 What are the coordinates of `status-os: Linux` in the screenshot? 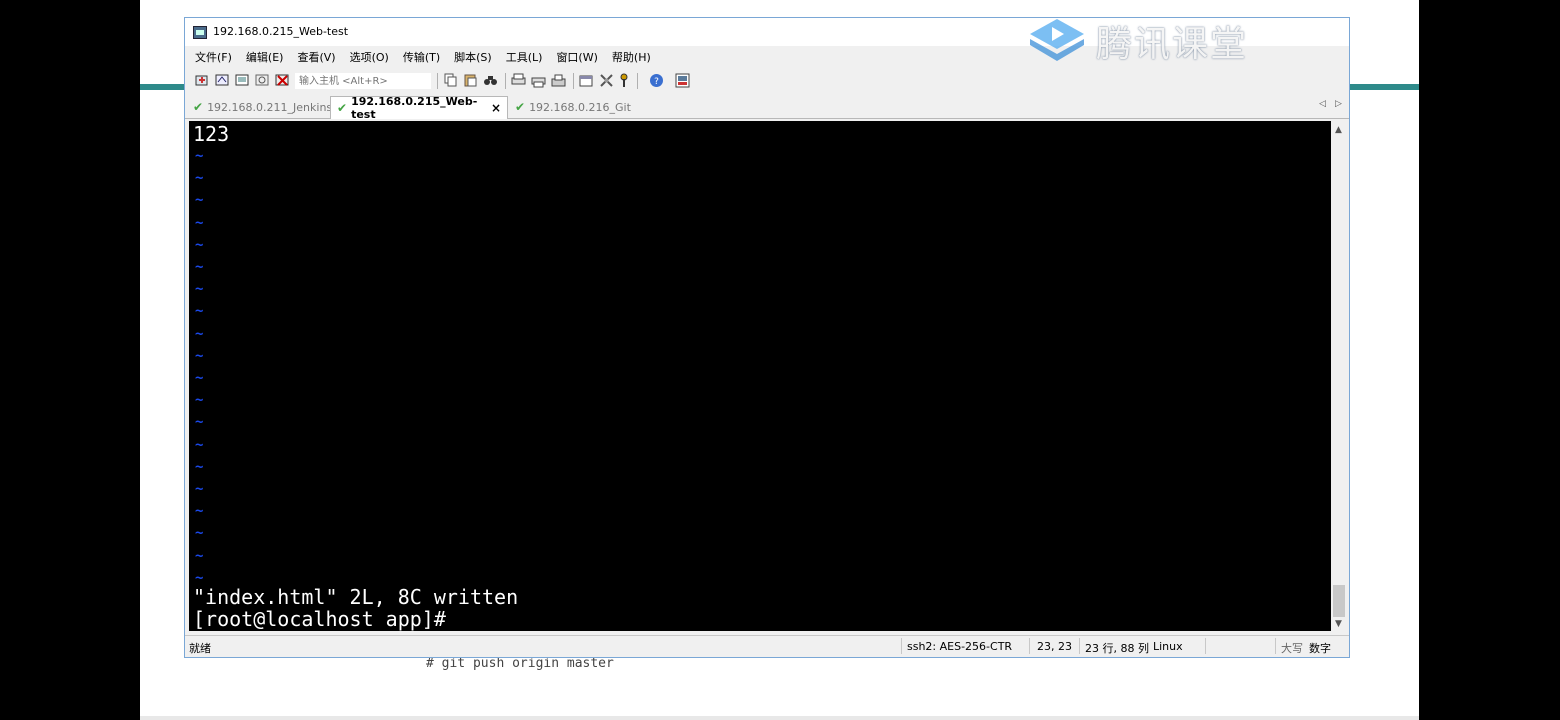 It's located at (1168, 646).